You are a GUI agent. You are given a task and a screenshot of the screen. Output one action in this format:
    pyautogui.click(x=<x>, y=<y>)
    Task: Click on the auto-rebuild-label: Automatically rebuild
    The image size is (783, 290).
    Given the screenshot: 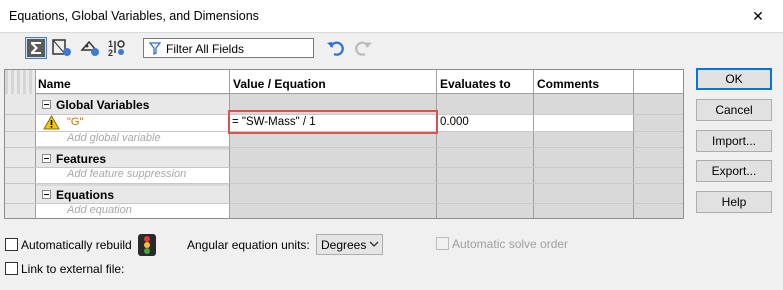 What is the action you would take?
    pyautogui.click(x=76, y=245)
    